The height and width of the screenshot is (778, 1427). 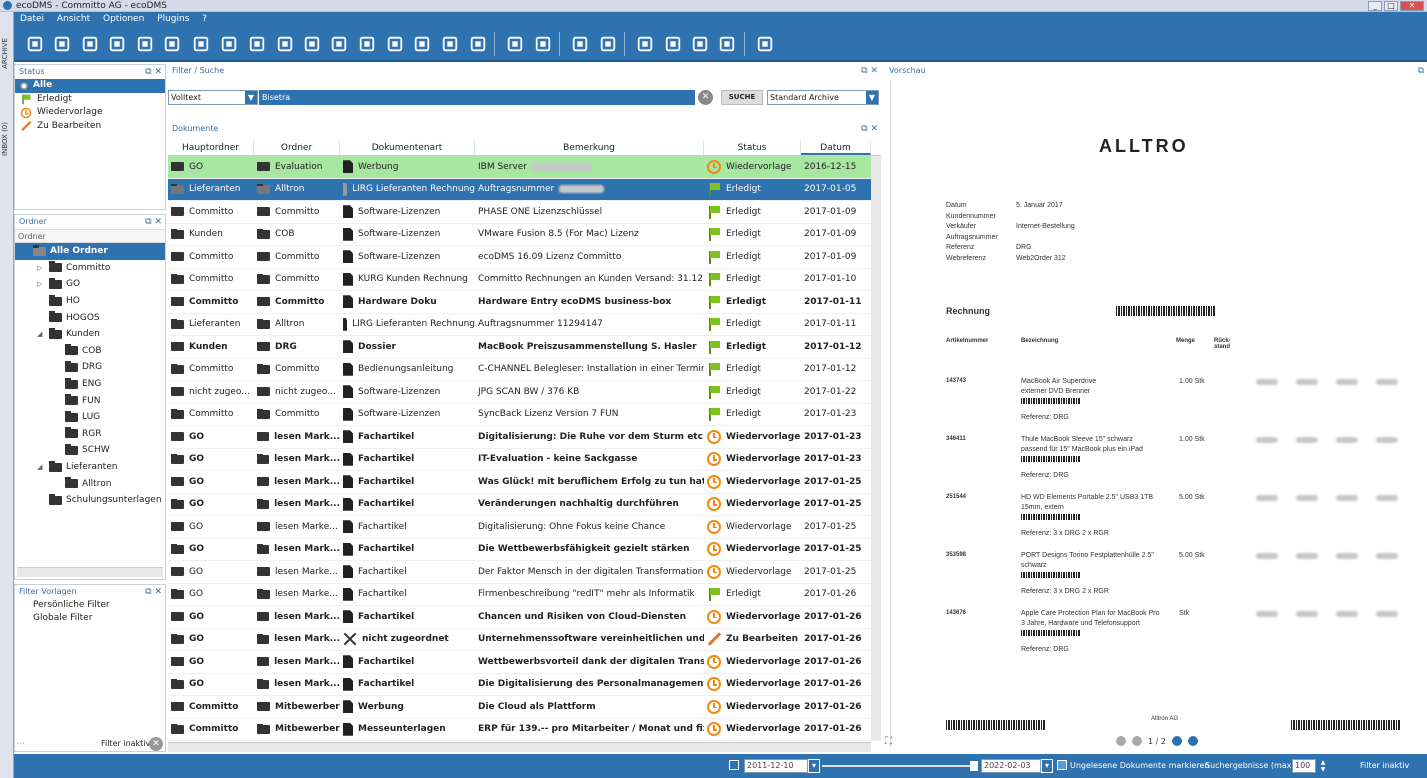 What do you see at coordinates (5, 53) in the screenshot?
I see `tab-archive: ARCHIVE` at bounding box center [5, 53].